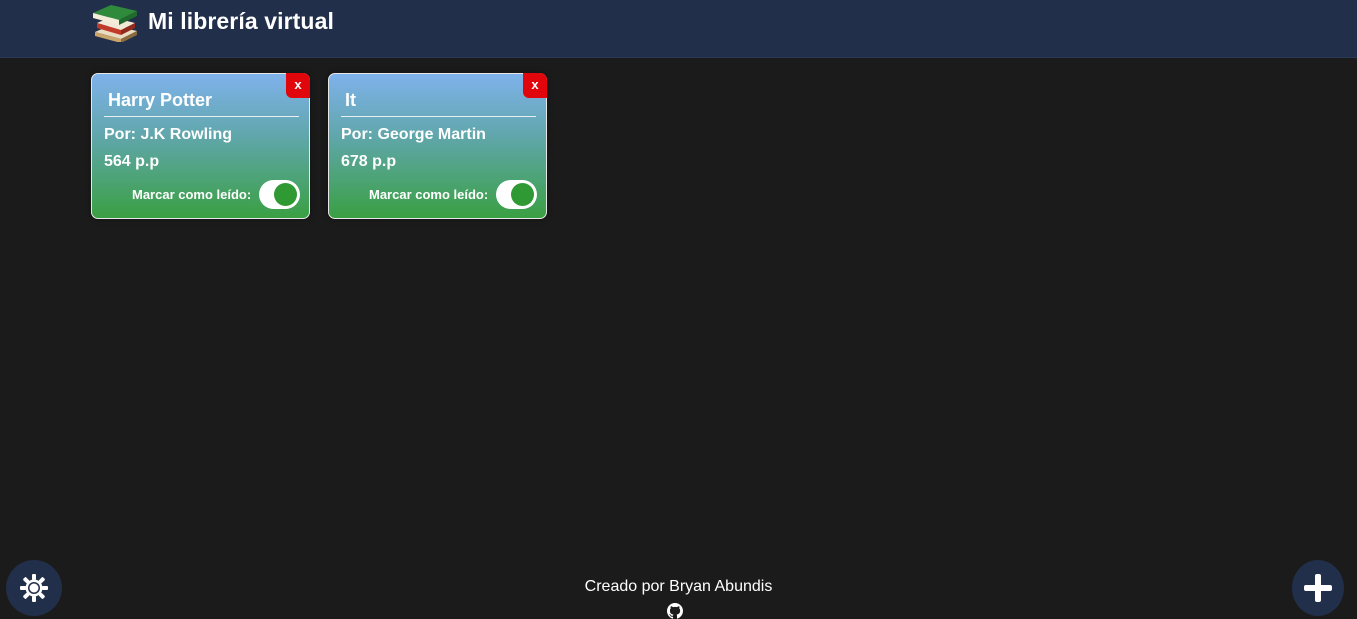  Describe the element at coordinates (132, 161) in the screenshot. I see `book-pages: 564 p.p` at that location.